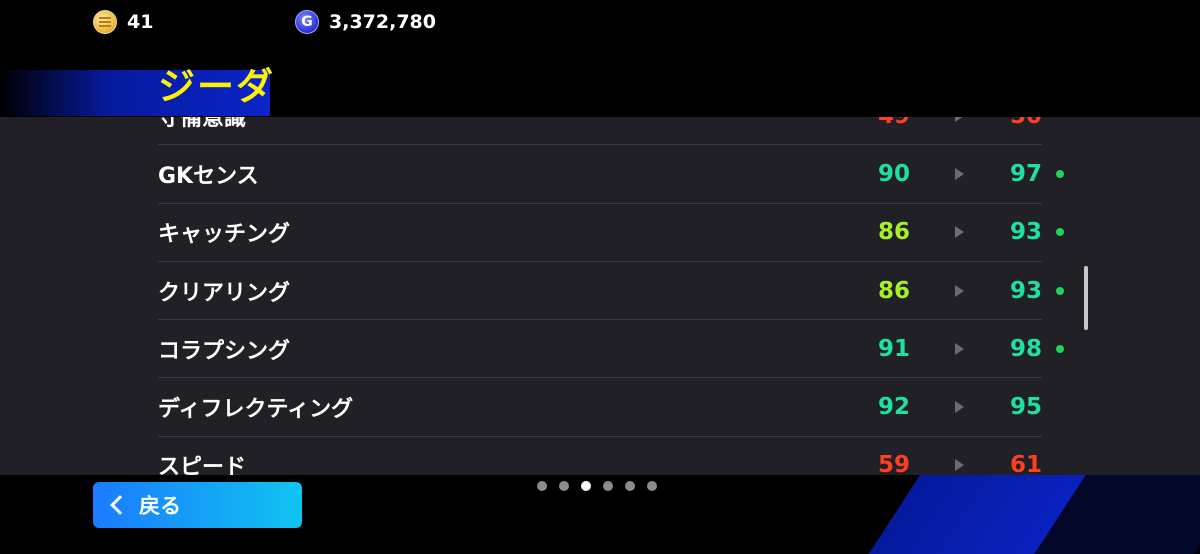 This screenshot has height=554, width=1200. What do you see at coordinates (382, 22) in the screenshot?
I see `gp-balance-value: 3,372,780` at bounding box center [382, 22].